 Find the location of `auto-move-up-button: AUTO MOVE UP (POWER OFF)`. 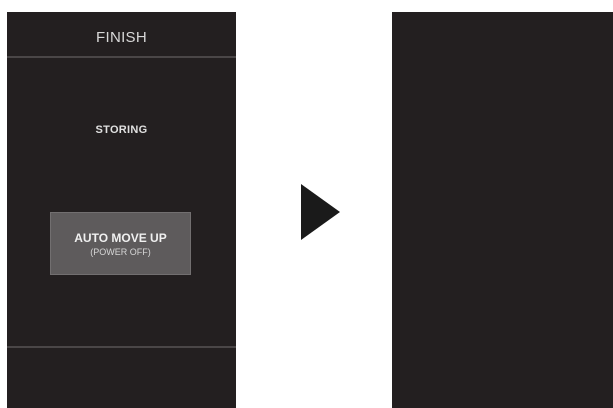

auto-move-up-button: AUTO MOVE UP (POWER OFF) is located at coordinates (120, 243).